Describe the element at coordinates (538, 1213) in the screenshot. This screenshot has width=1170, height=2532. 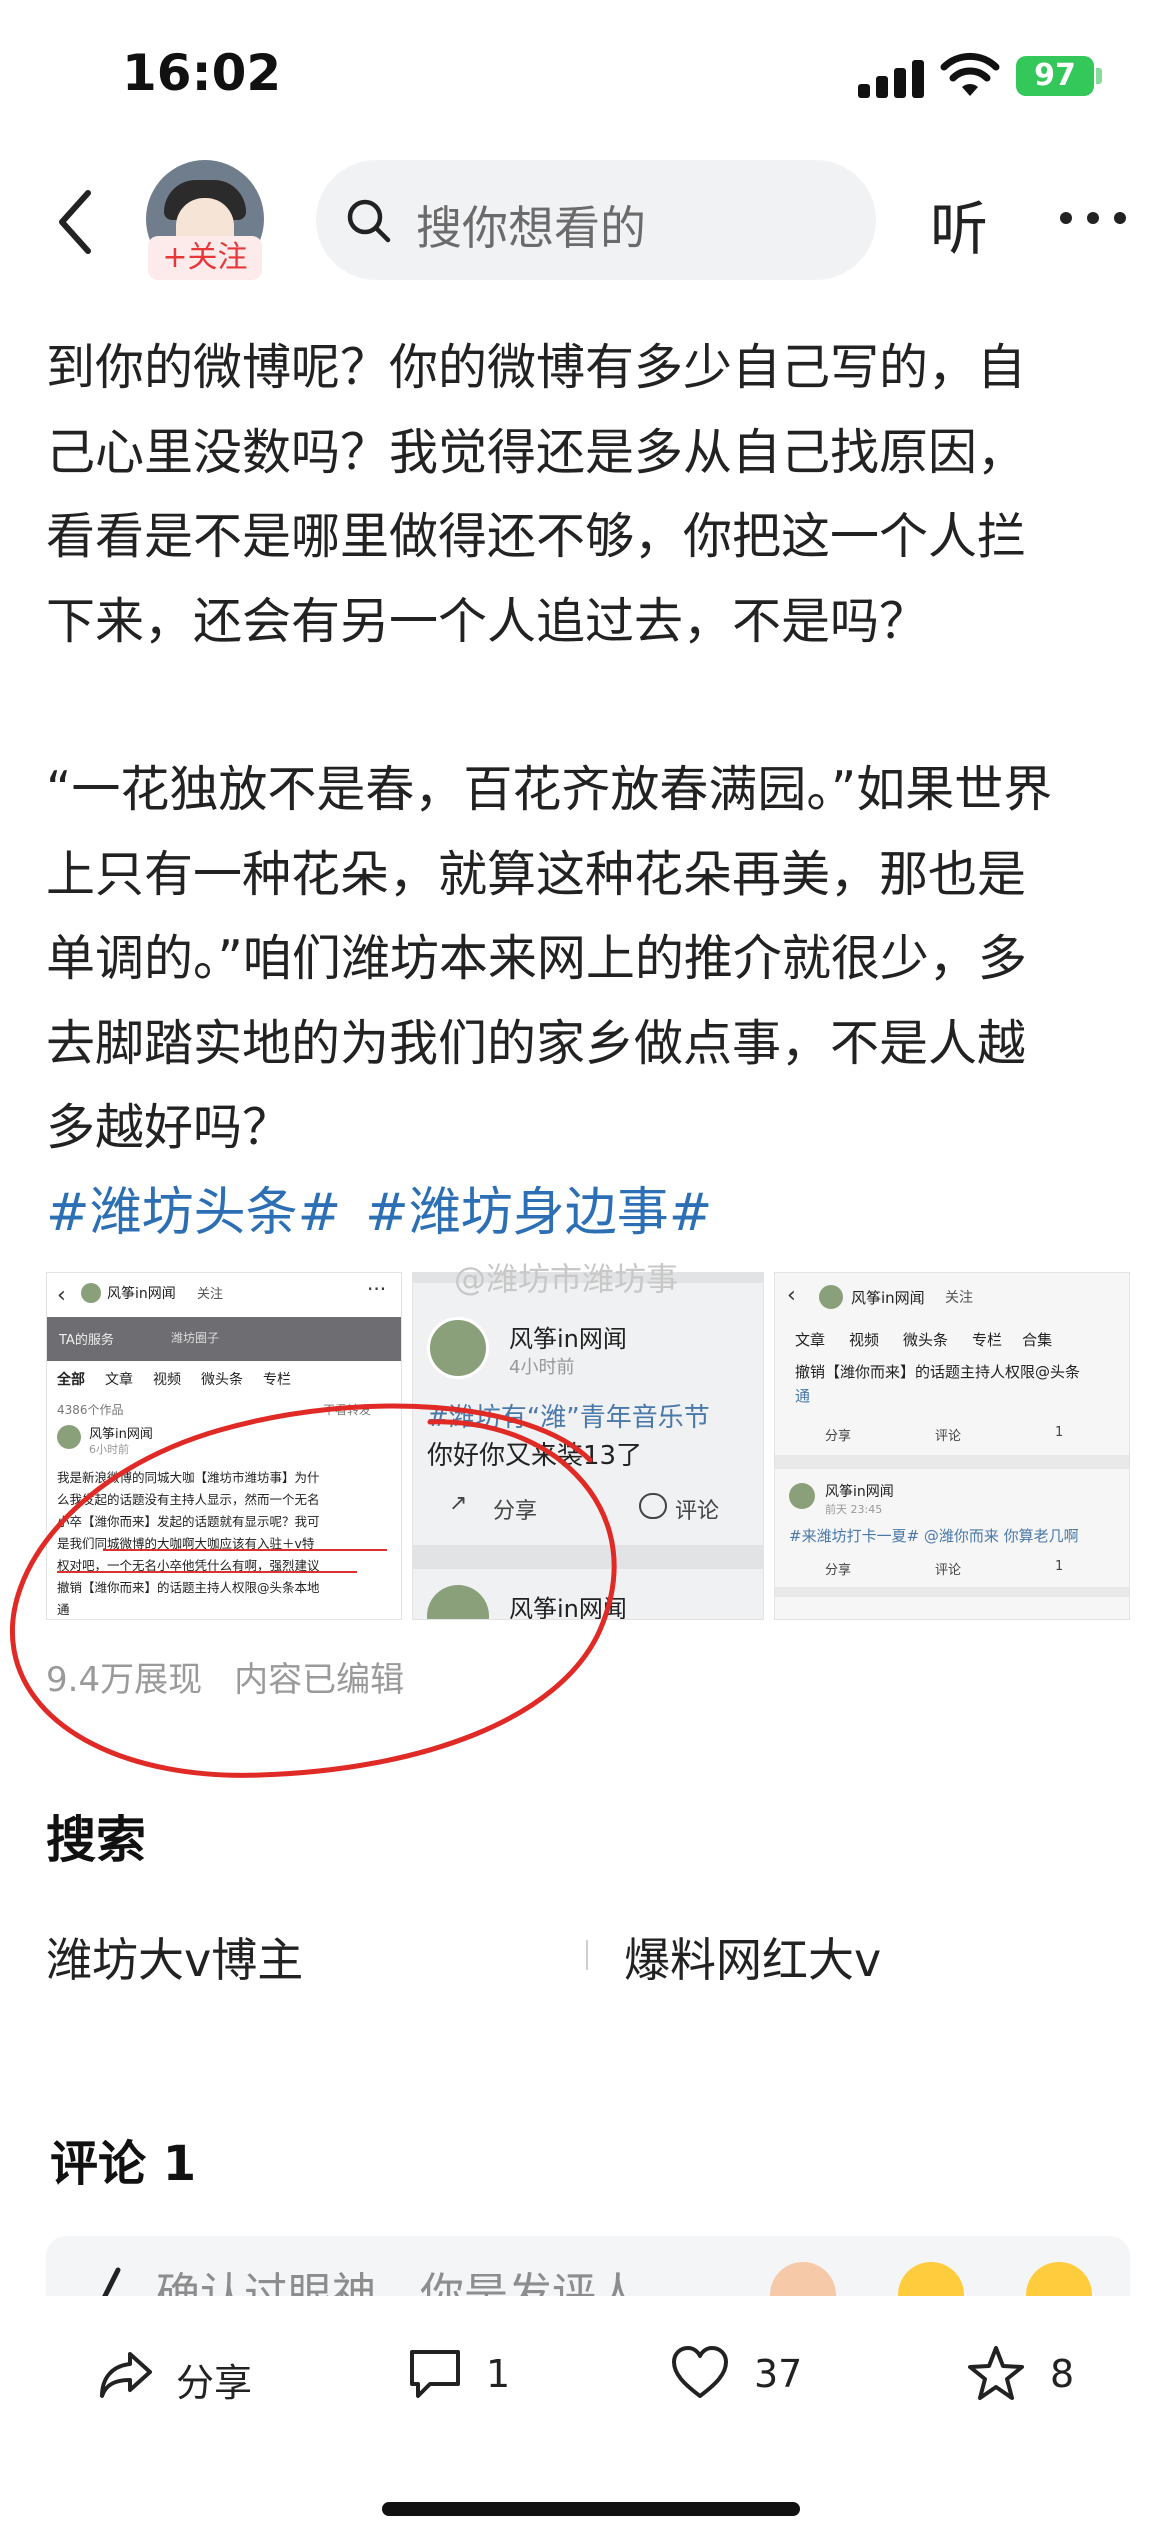
I see `hashtag-link: #潍坊身边事#` at that location.